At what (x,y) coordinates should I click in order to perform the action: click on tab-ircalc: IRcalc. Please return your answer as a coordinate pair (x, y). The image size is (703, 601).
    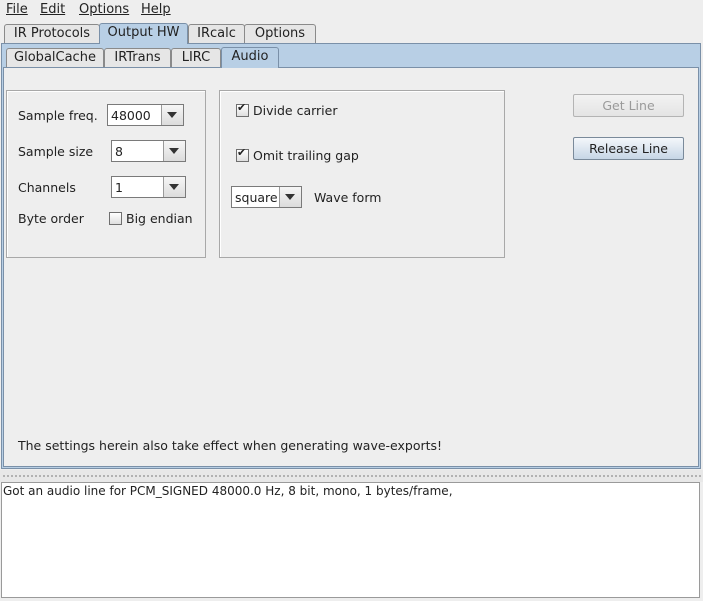
    Looking at the image, I should click on (216, 33).